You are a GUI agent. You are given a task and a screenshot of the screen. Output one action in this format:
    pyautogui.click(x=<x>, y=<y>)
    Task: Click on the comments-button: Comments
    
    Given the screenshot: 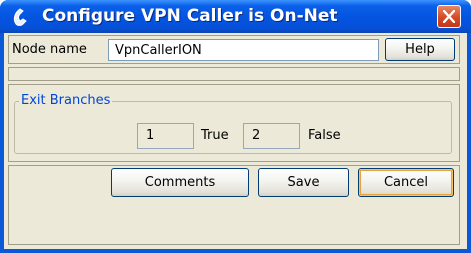 What is the action you would take?
    pyautogui.click(x=180, y=182)
    